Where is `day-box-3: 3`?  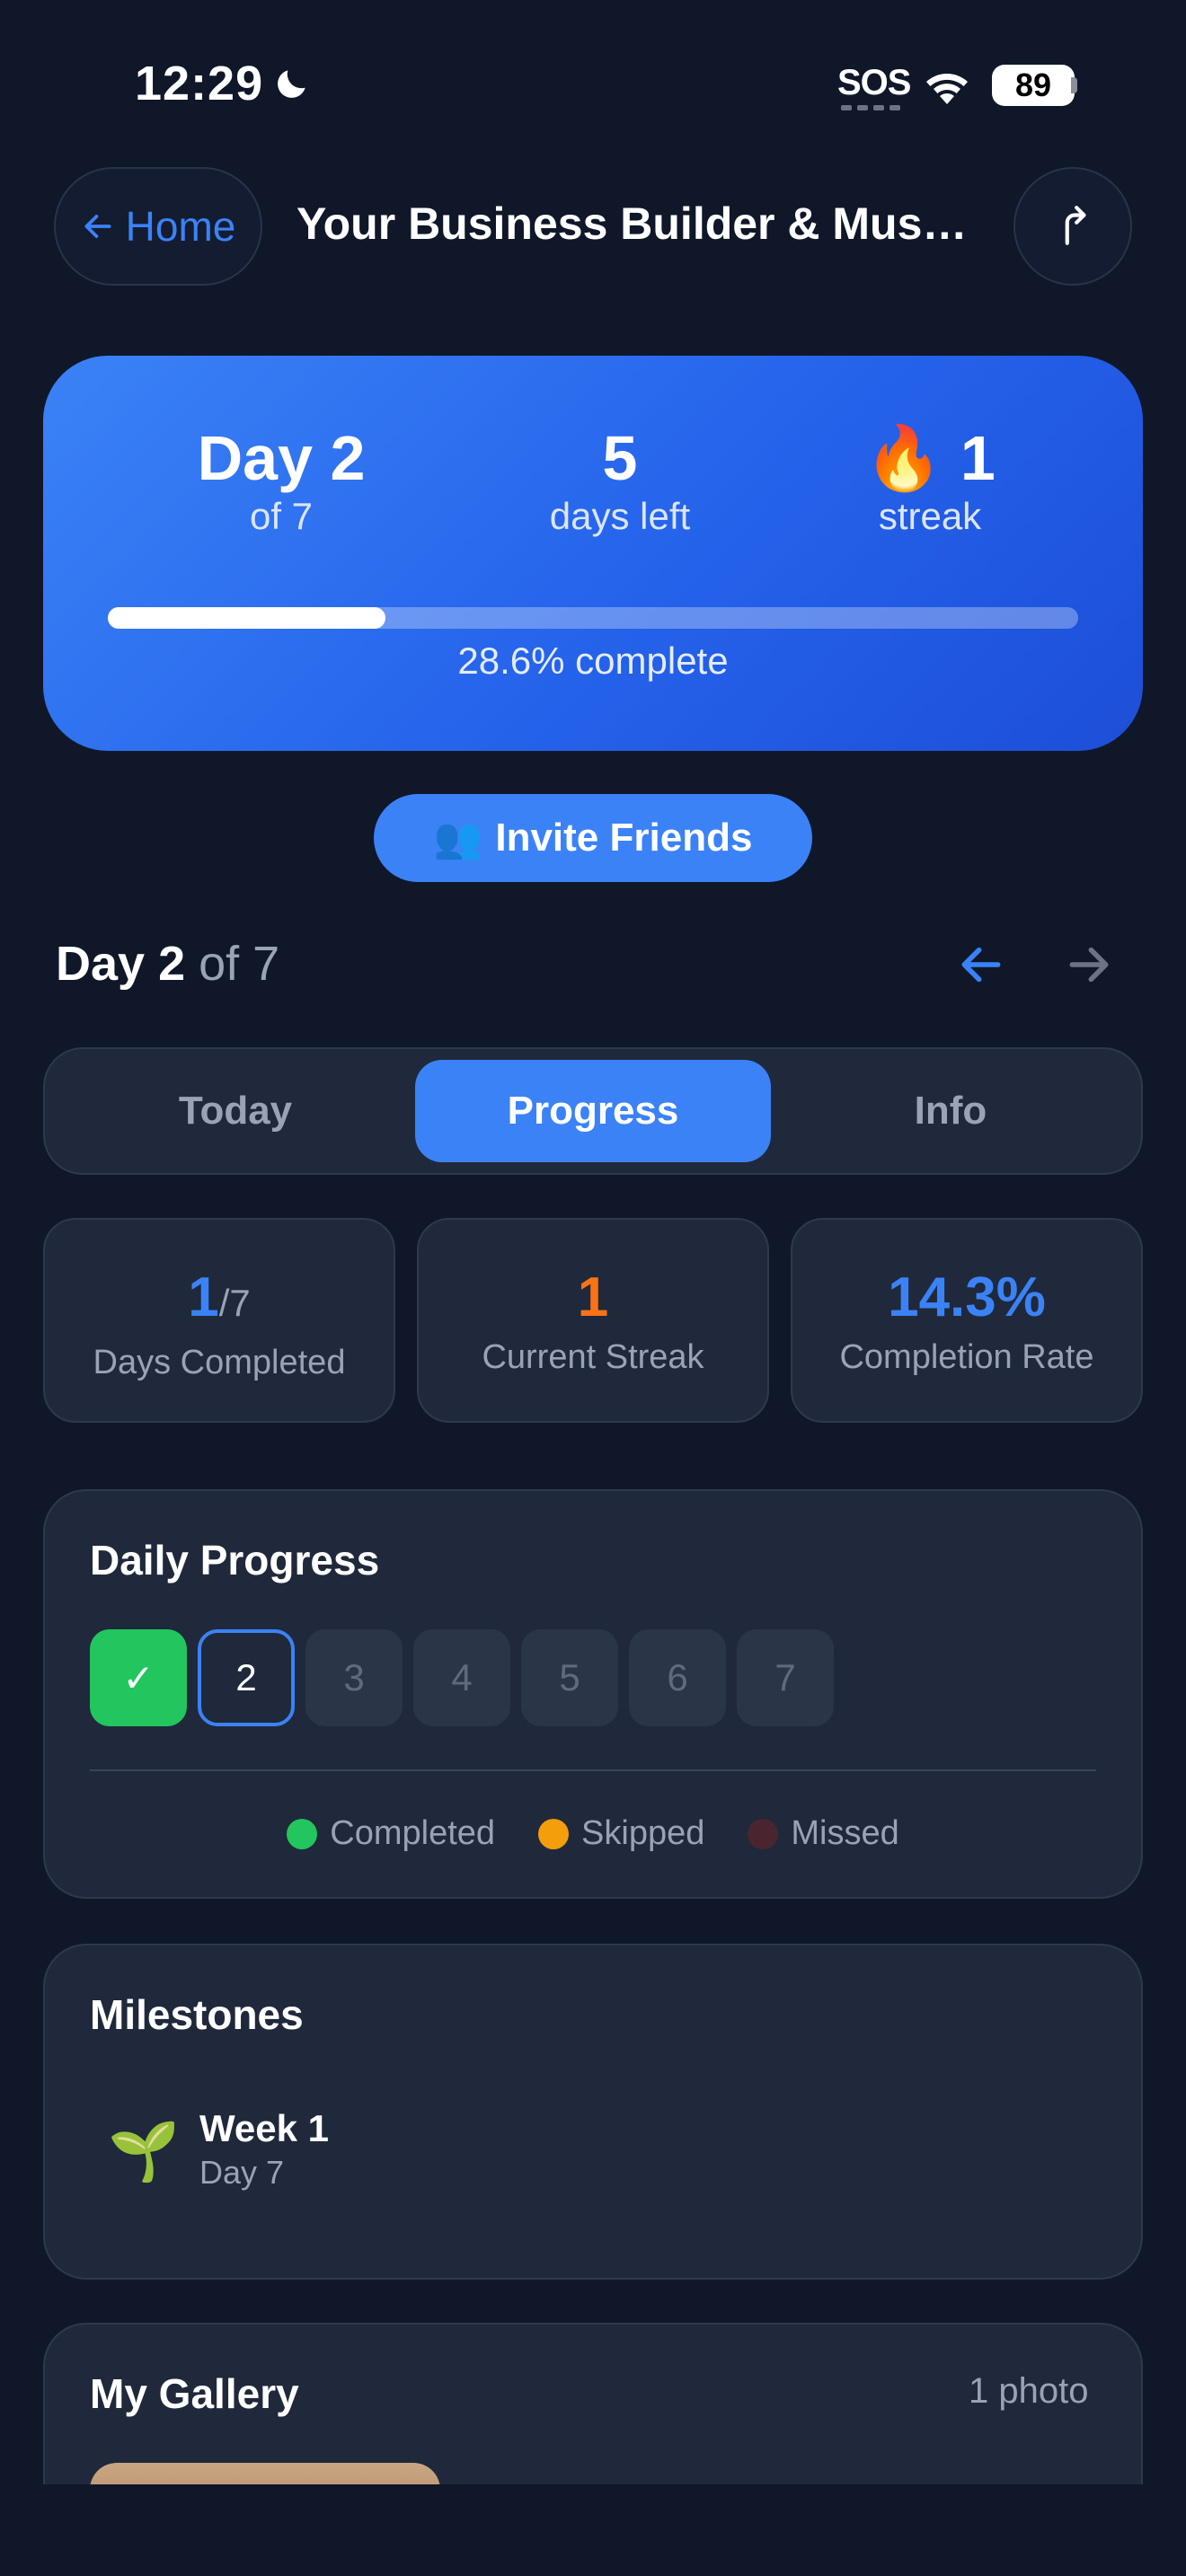 day-box-3: 3 is located at coordinates (354, 1677).